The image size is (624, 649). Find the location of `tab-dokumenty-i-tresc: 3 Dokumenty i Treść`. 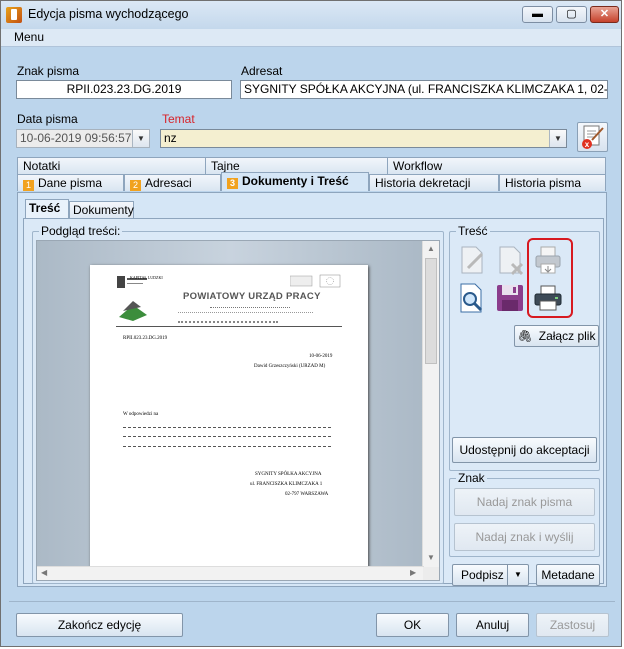

tab-dokumenty-i-tresc: 3 Dokumenty i Treść is located at coordinates (295, 181).